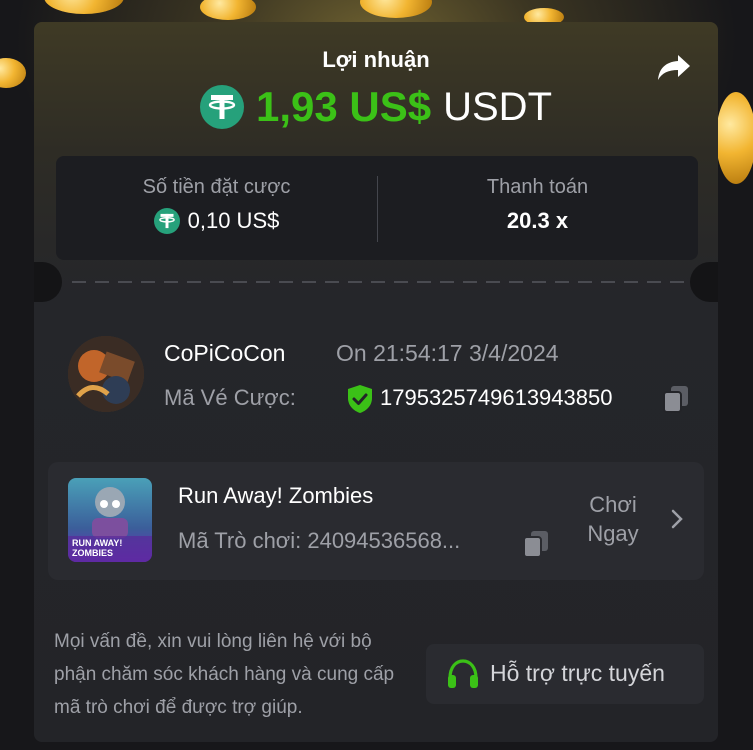 The image size is (753, 750). I want to click on bet-amount-stat: Số tiền đặt cược 0,10 US$, so click(216, 208).